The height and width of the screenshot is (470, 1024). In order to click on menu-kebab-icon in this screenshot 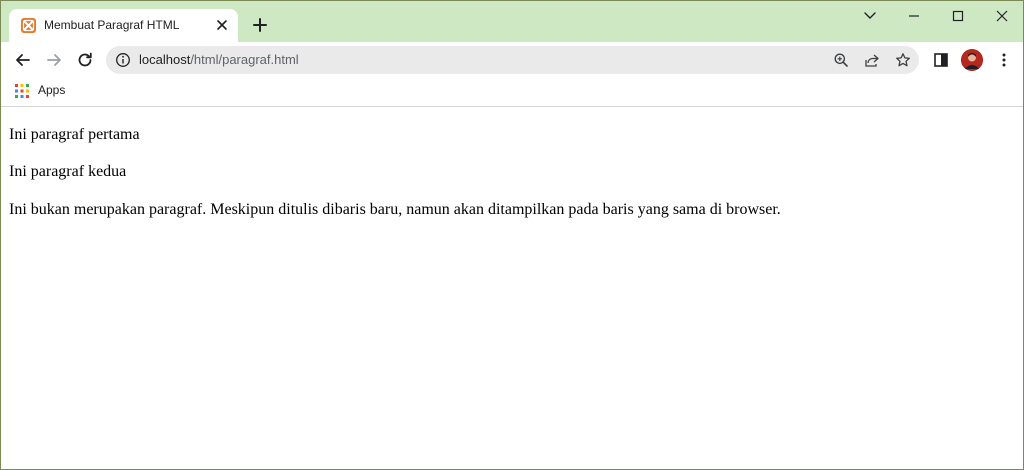, I will do `click(1004, 60)`.